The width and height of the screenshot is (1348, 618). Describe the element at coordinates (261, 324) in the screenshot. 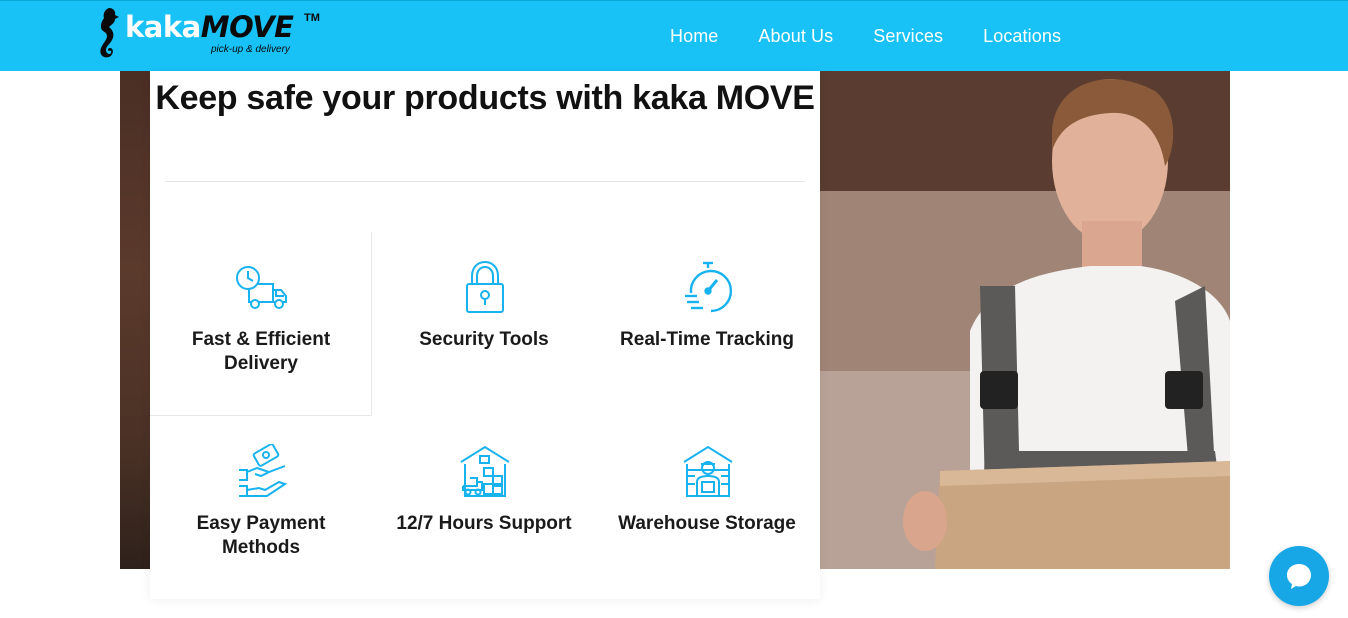

I see `feature-fast-delivery: Fast & Efficient Delivery` at that location.